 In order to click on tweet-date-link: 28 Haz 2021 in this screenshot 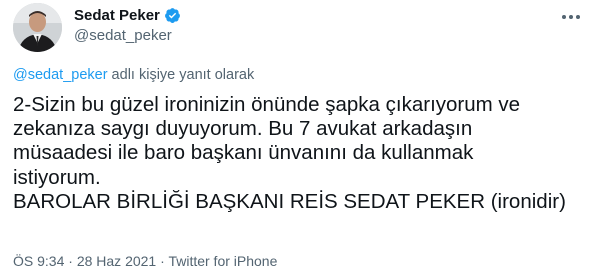, I will do `click(116, 261)`.